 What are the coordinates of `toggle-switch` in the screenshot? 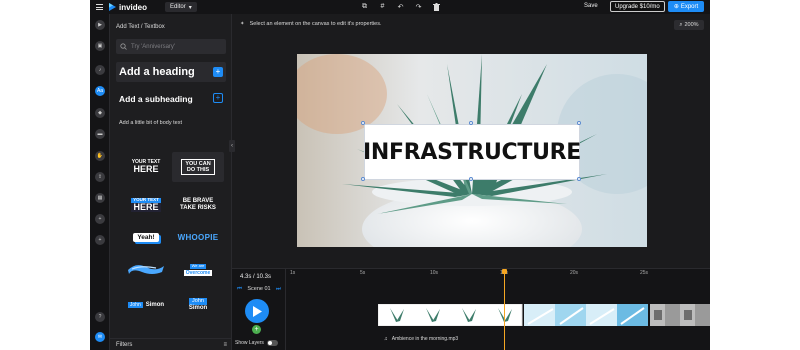 It's located at (272, 343).